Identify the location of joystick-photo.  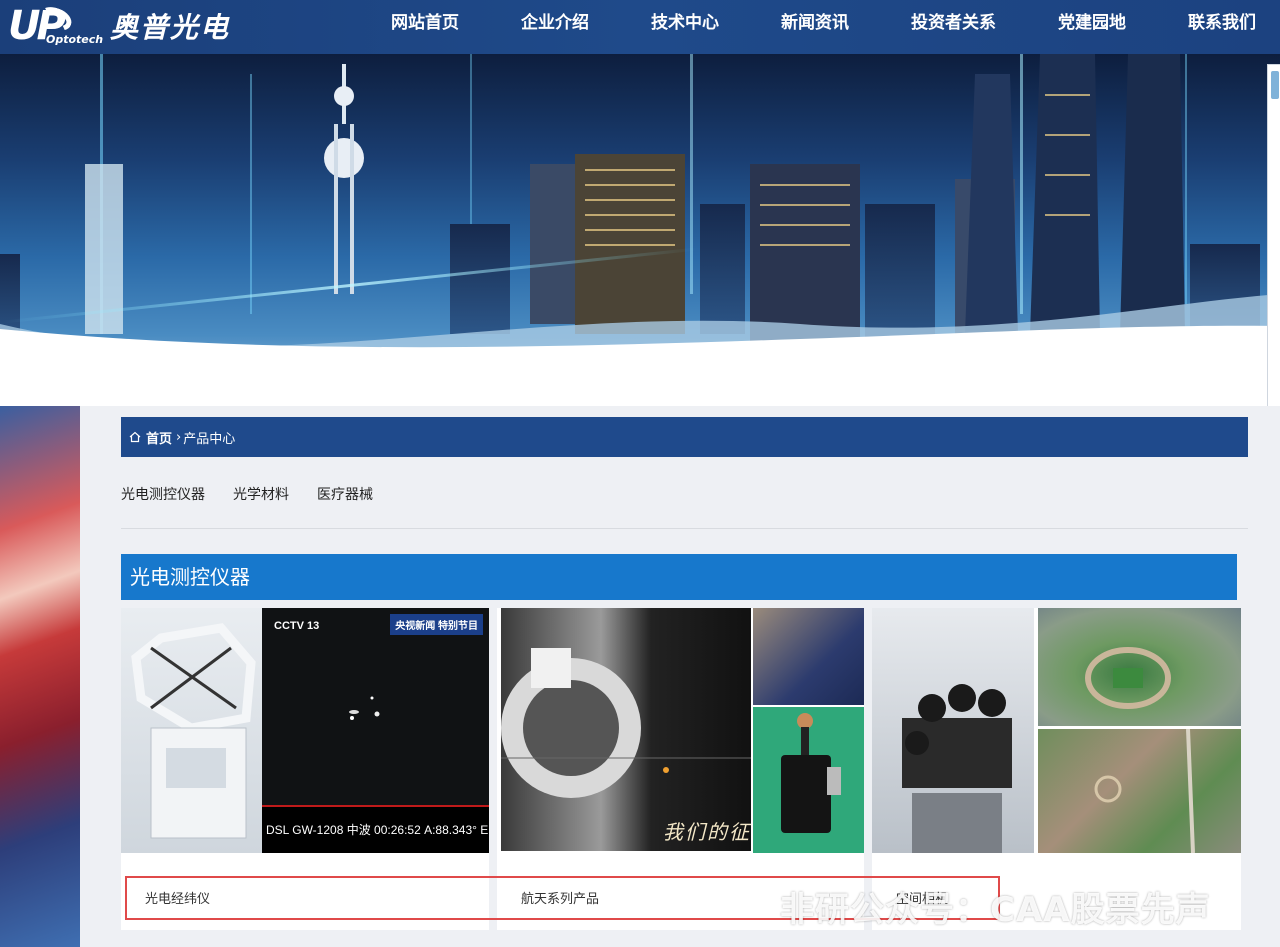
(808, 780).